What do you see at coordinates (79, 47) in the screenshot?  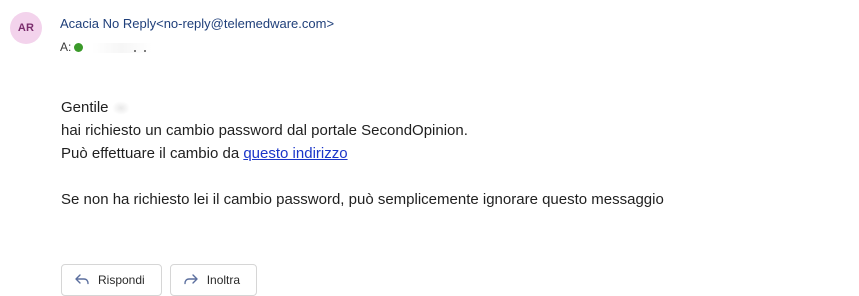 I see `presence-available-icon` at bounding box center [79, 47].